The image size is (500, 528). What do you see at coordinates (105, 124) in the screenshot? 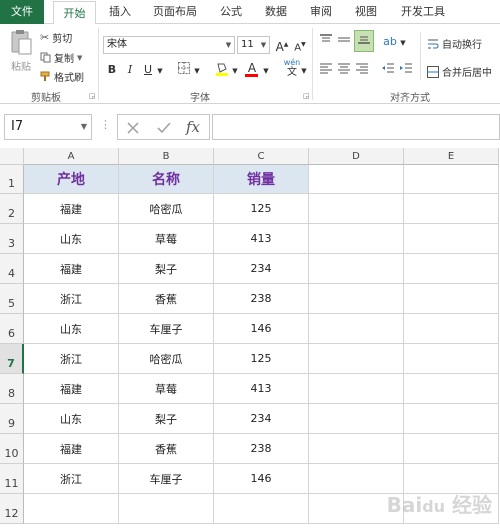
I see `resize-grip-icon: ⋮` at bounding box center [105, 124].